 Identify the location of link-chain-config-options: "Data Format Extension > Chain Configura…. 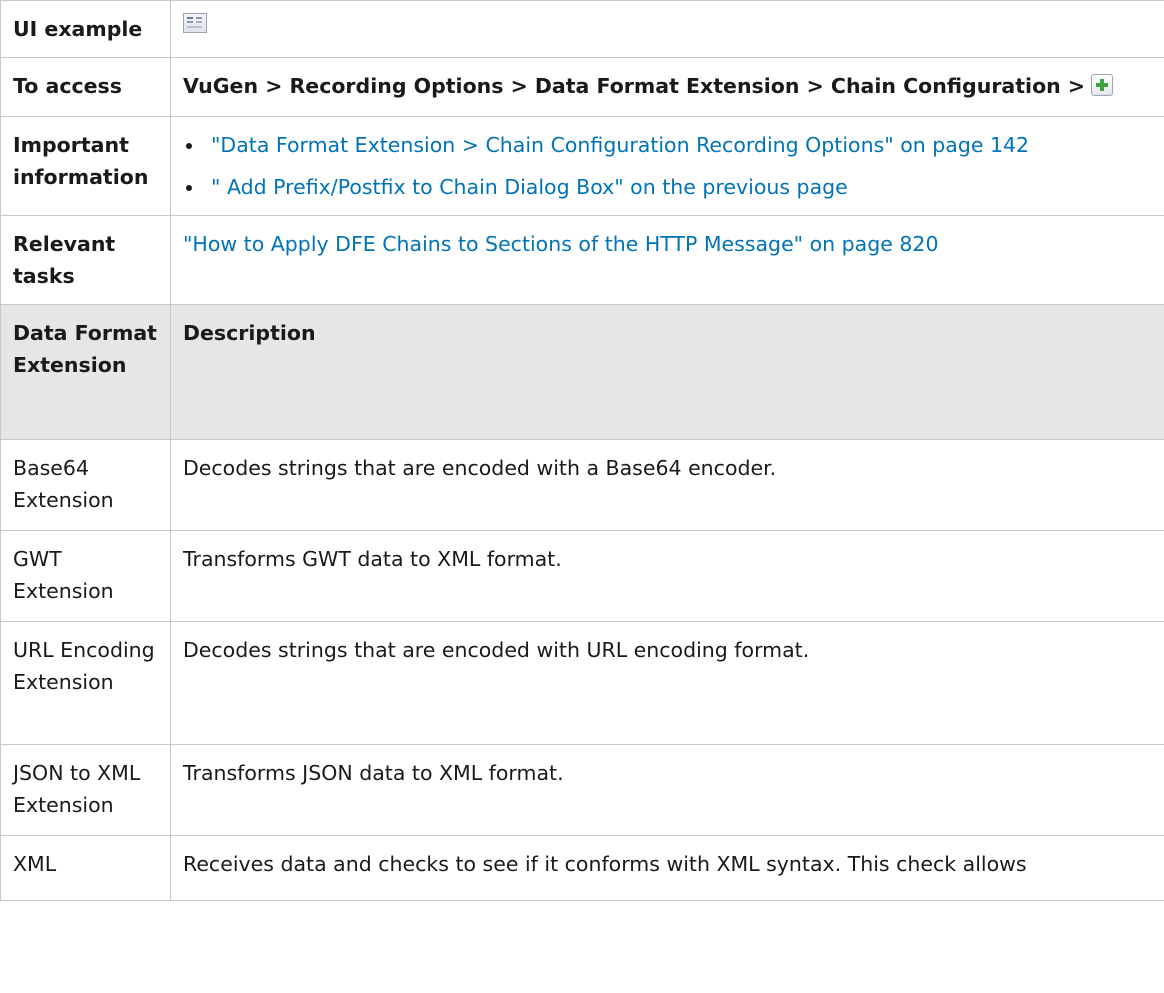
(620, 145).